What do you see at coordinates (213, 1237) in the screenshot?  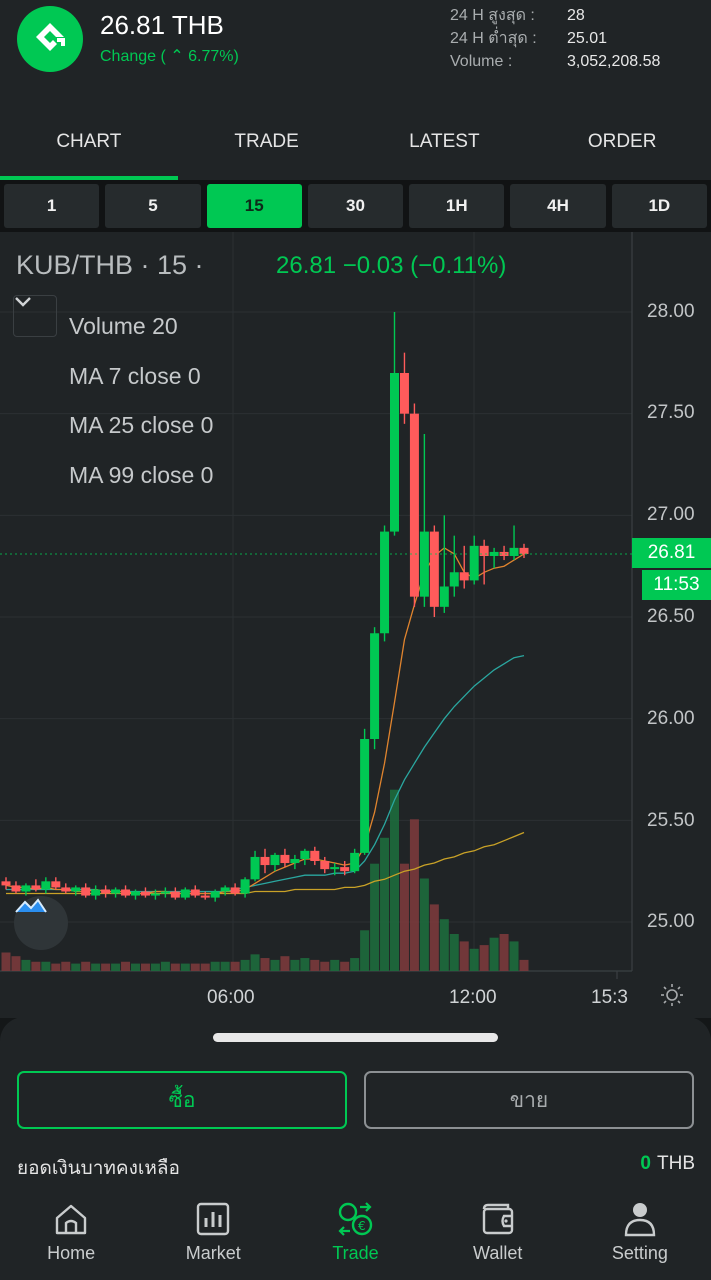 I see `nav-market: Market` at bounding box center [213, 1237].